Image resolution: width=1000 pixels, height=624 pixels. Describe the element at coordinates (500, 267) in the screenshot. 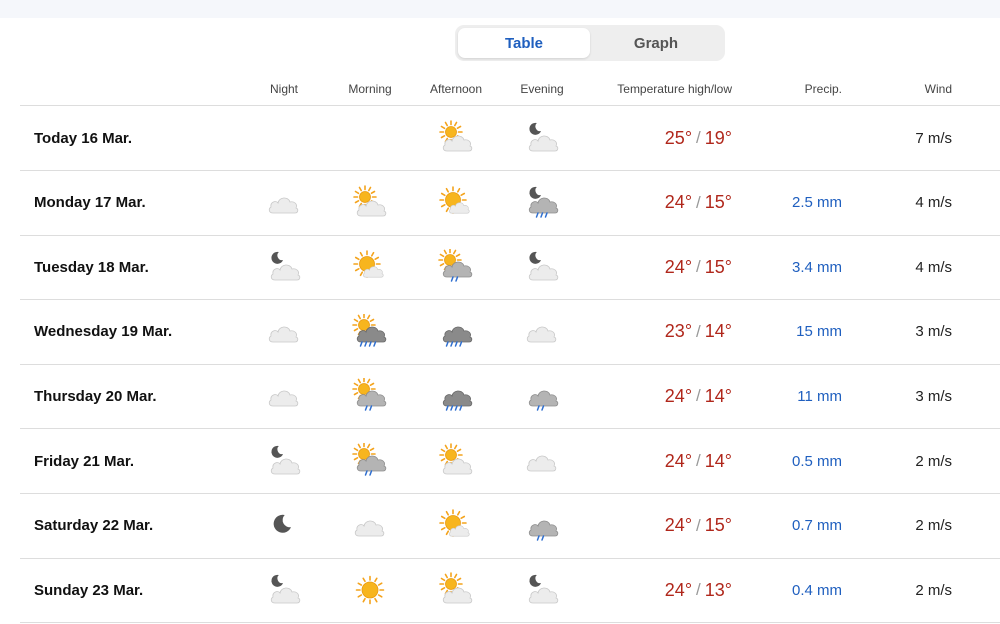

I see `forecast-row: Tuesday 18 Mar. 24°/15° 3.4 mm 4 m/s` at that location.